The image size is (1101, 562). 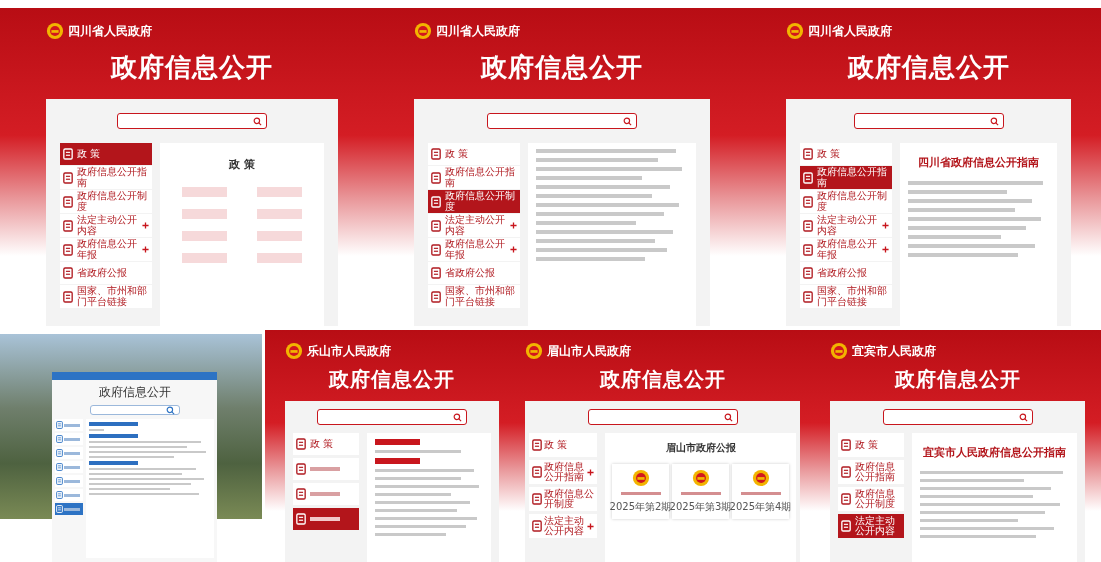 What do you see at coordinates (700, 448) in the screenshot?
I see `section-heading: 眉山市政府公报` at bounding box center [700, 448].